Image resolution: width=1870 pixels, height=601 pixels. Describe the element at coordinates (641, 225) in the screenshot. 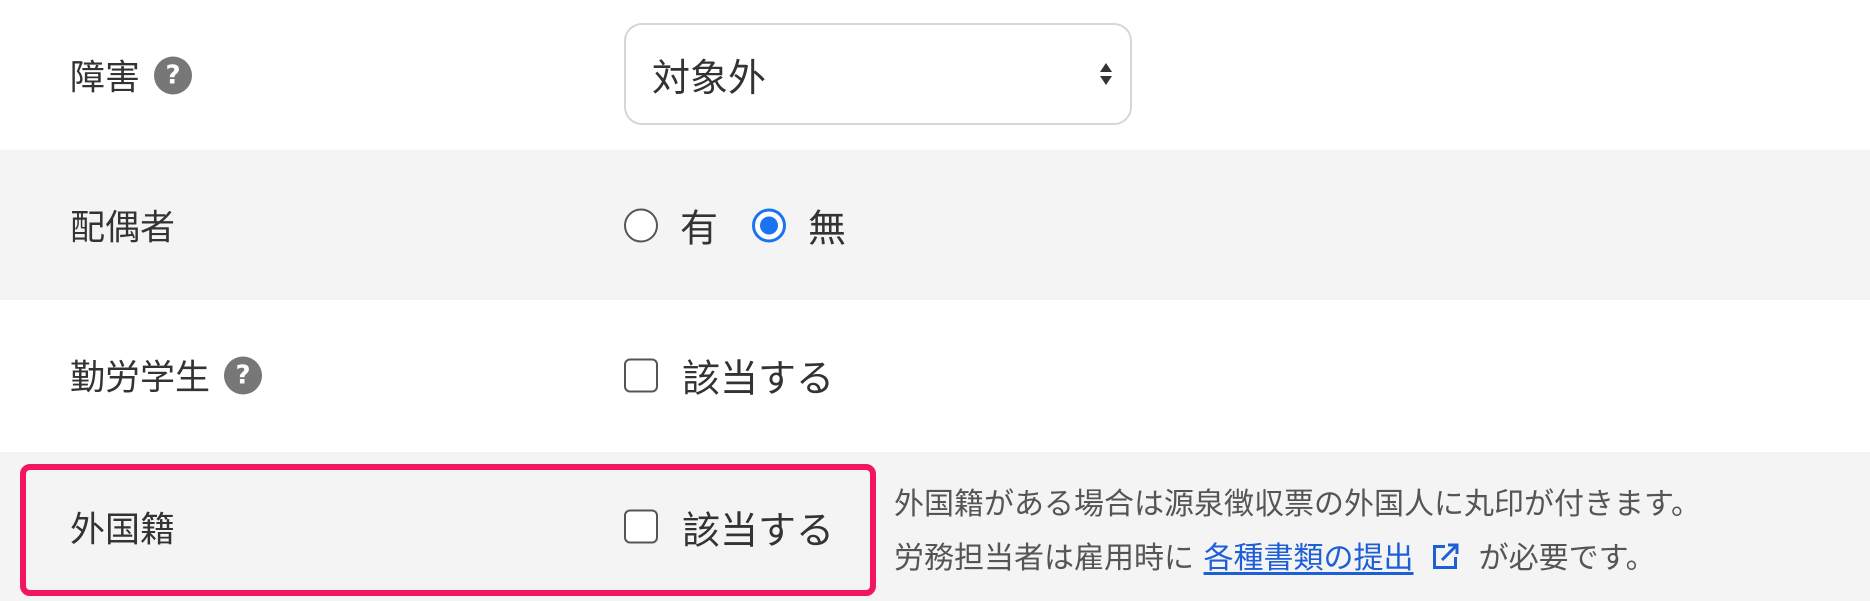

I see `radio-unchecked` at that location.